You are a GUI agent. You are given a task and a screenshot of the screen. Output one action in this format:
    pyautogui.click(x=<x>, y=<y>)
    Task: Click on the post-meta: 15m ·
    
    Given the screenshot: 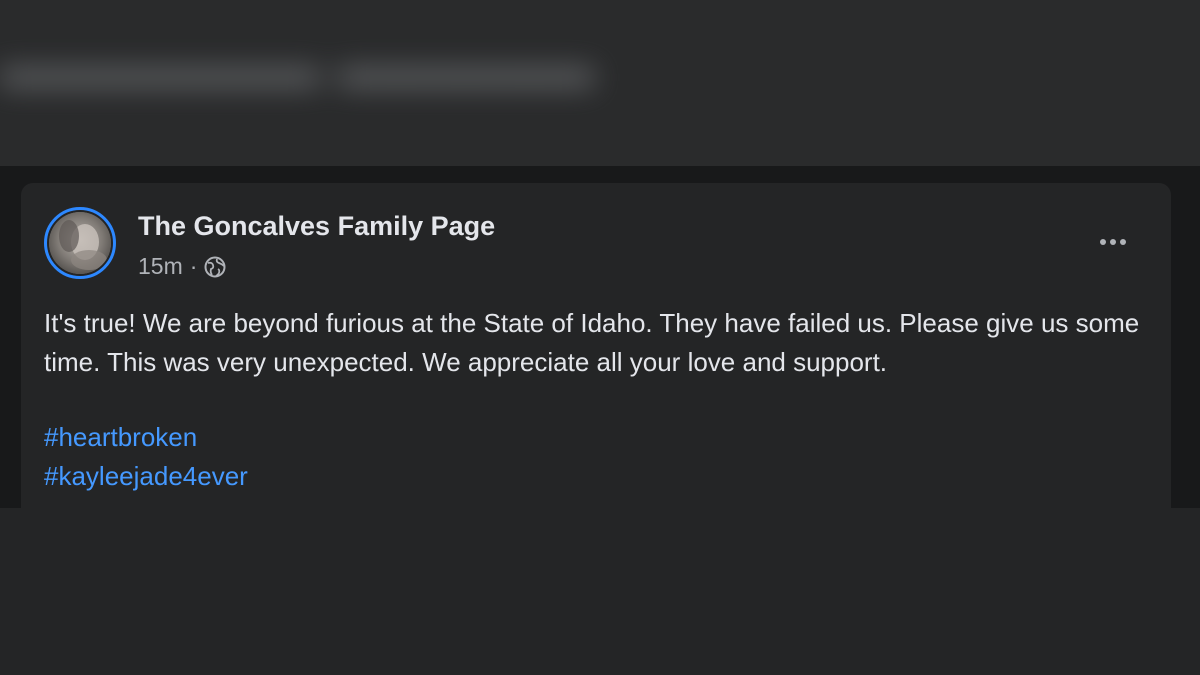 What is the action you would take?
    pyautogui.click(x=182, y=266)
    